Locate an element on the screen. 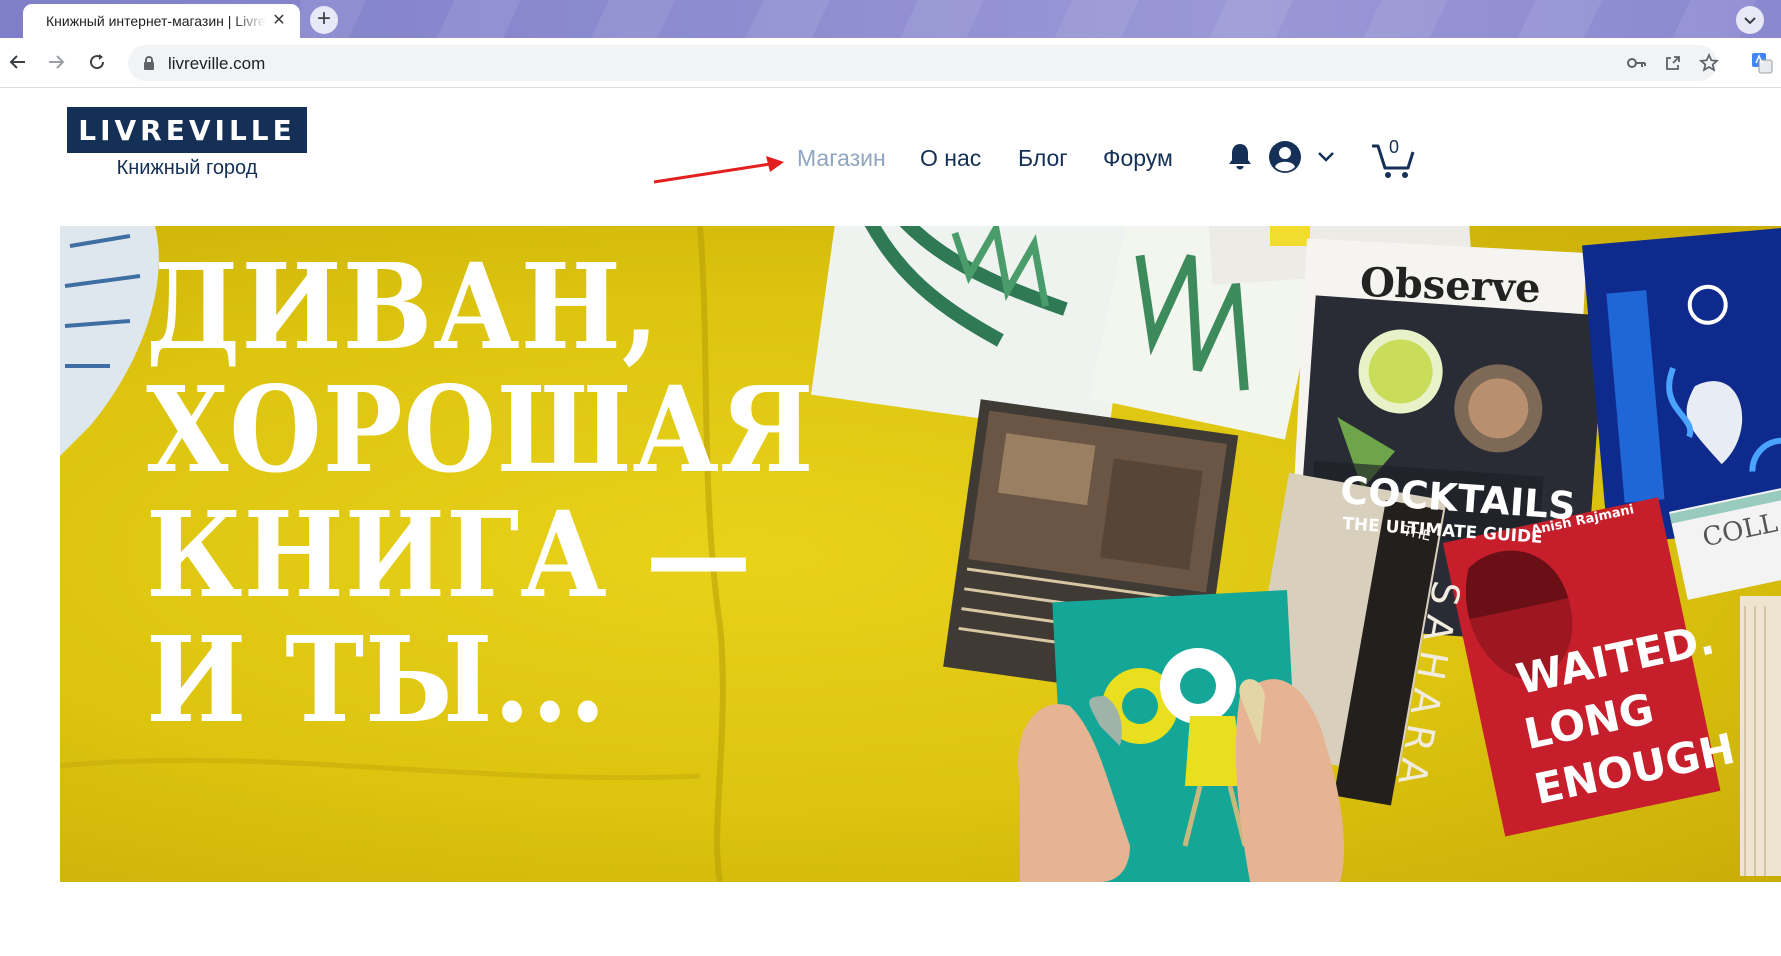 This screenshot has height=956, width=1781. password-key-icon is located at coordinates (1637, 63).